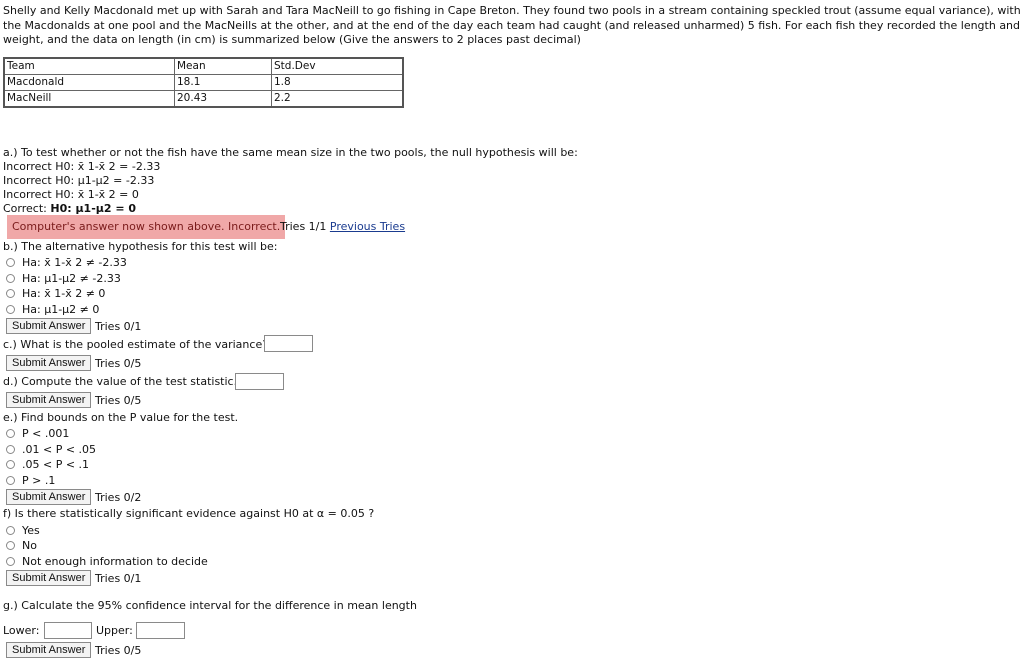  What do you see at coordinates (118, 400) in the screenshot?
I see `part-d-tries: Tries 0/5` at bounding box center [118, 400].